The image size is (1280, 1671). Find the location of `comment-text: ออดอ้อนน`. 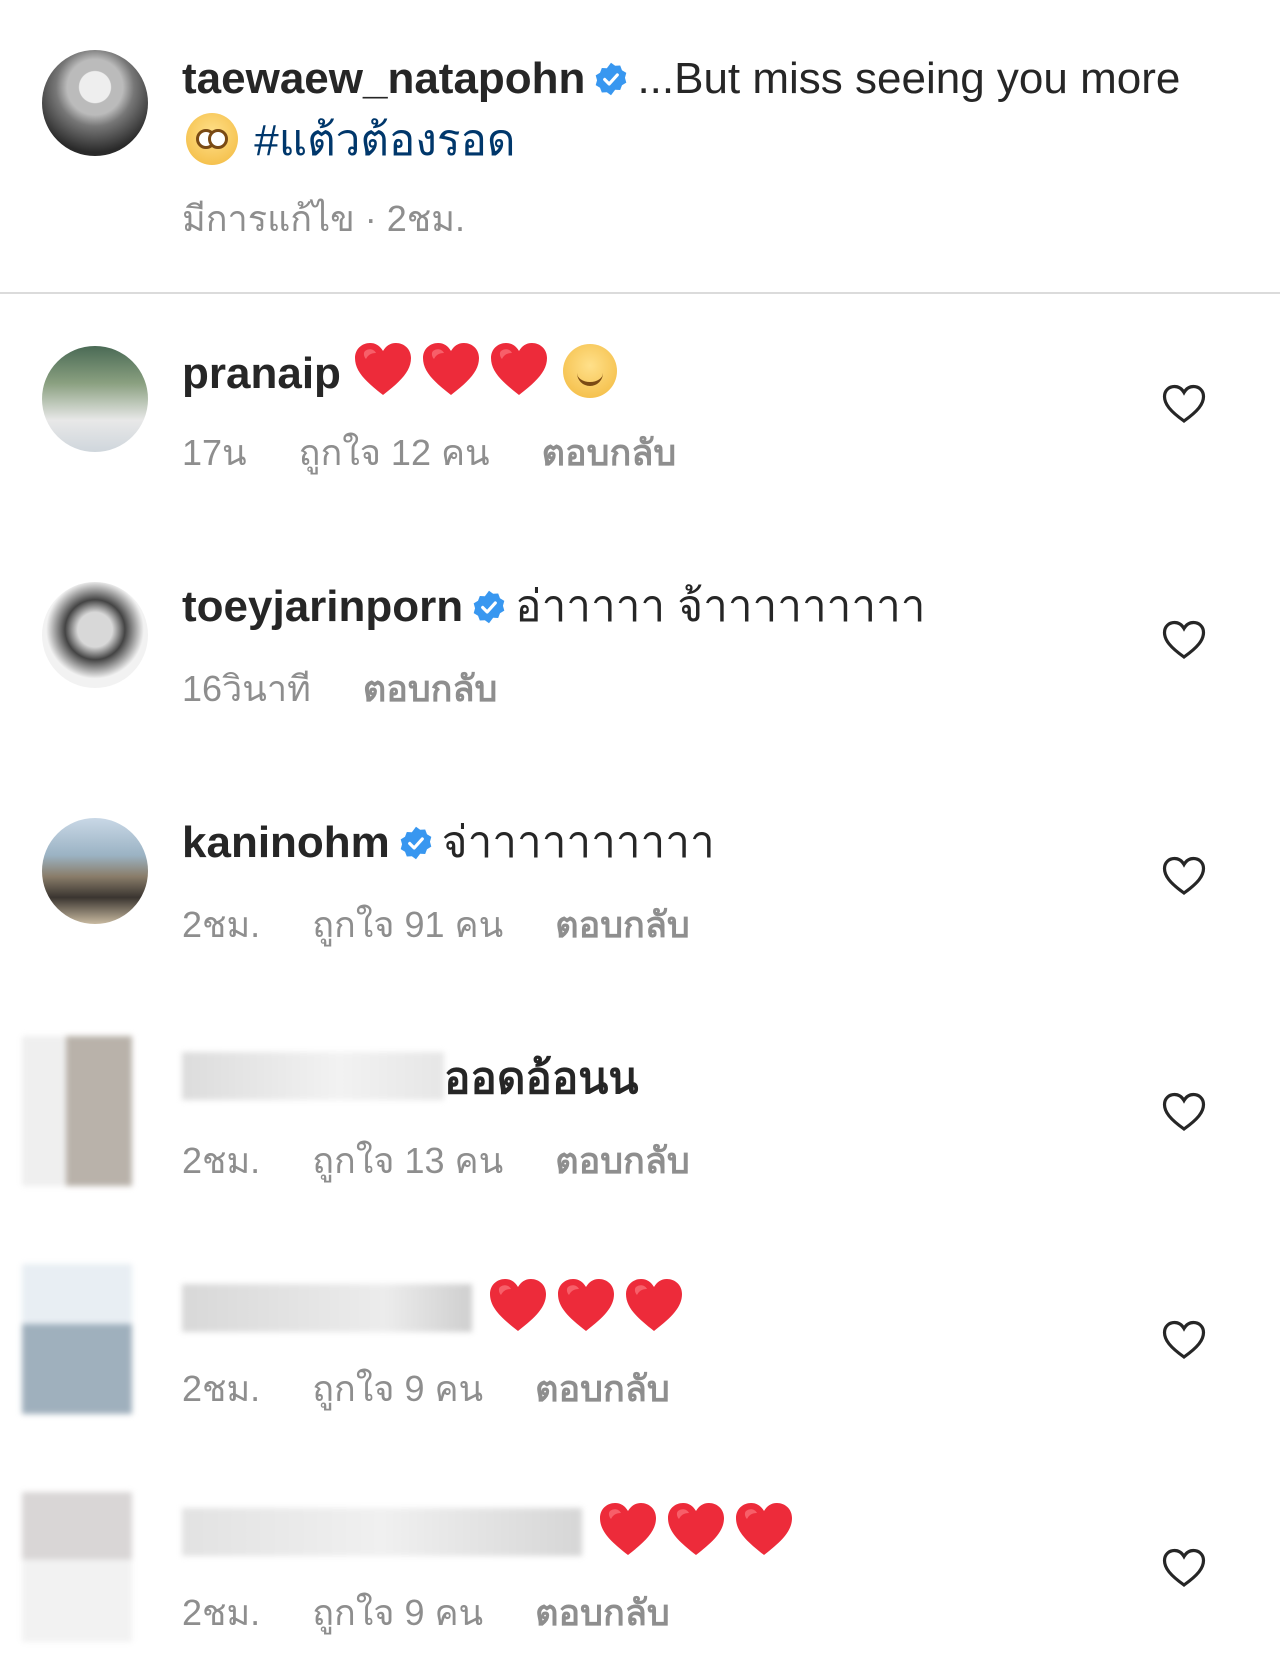

comment-text: ออดอ้อนน is located at coordinates (541, 1078).